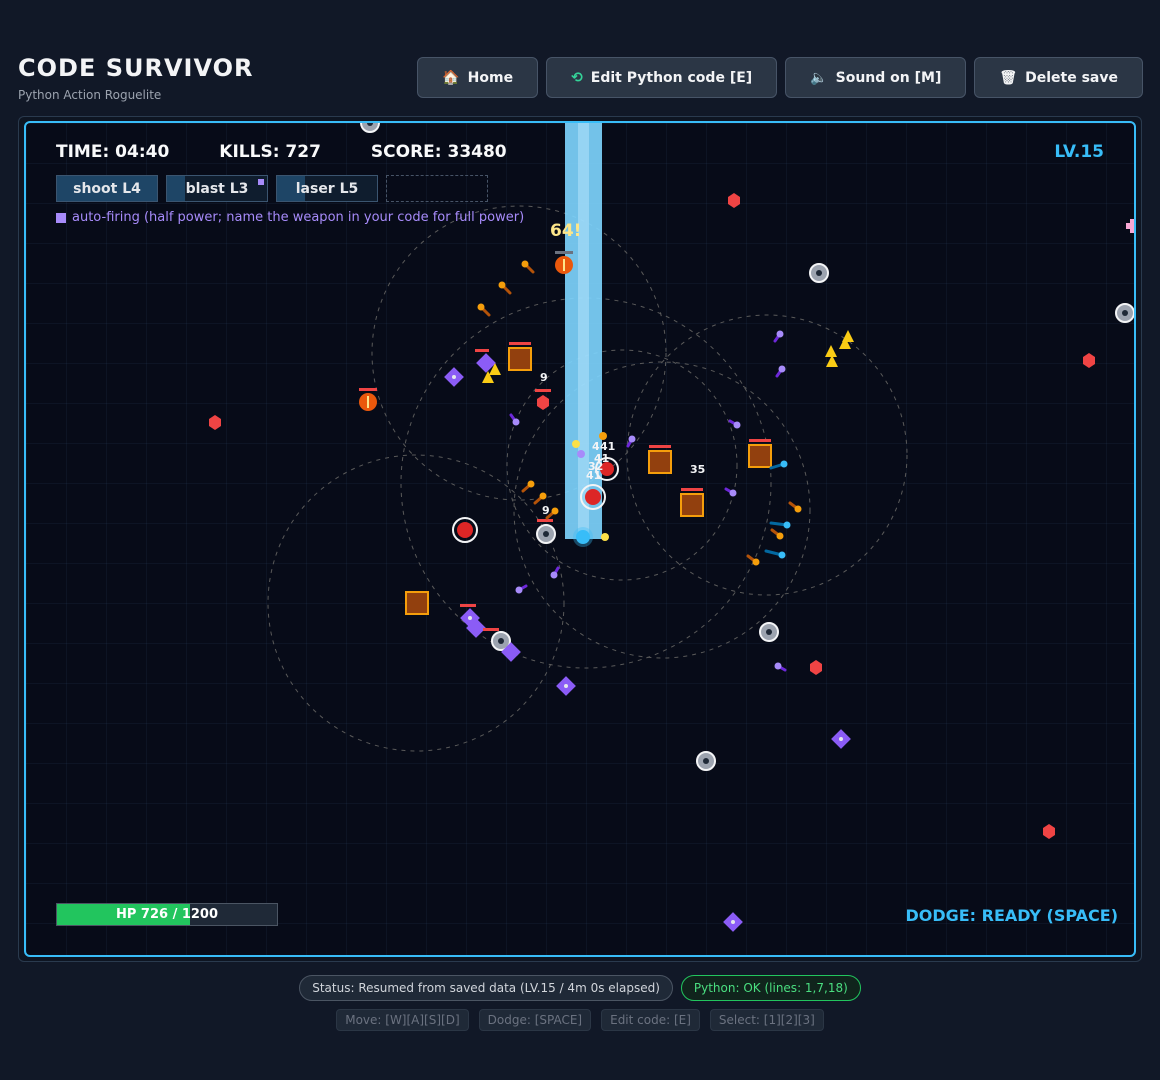 This screenshot has height=1080, width=1160. I want to click on home-button: 🏠 Home, so click(478, 77).